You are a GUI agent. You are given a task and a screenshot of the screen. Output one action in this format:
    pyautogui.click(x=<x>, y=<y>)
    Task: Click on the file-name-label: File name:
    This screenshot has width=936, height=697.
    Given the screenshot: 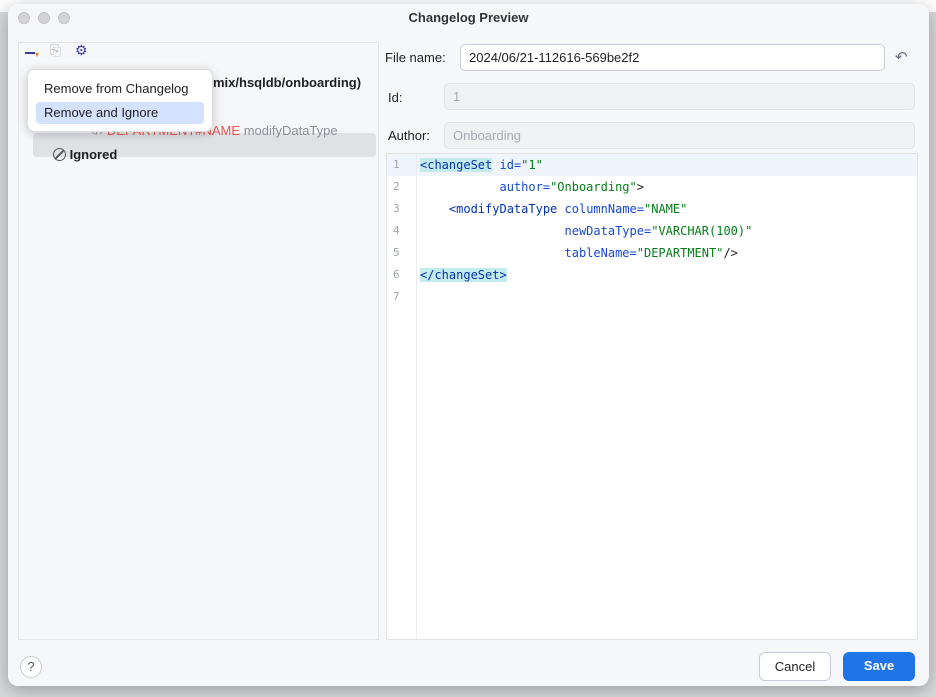 What is the action you would take?
    pyautogui.click(x=415, y=57)
    